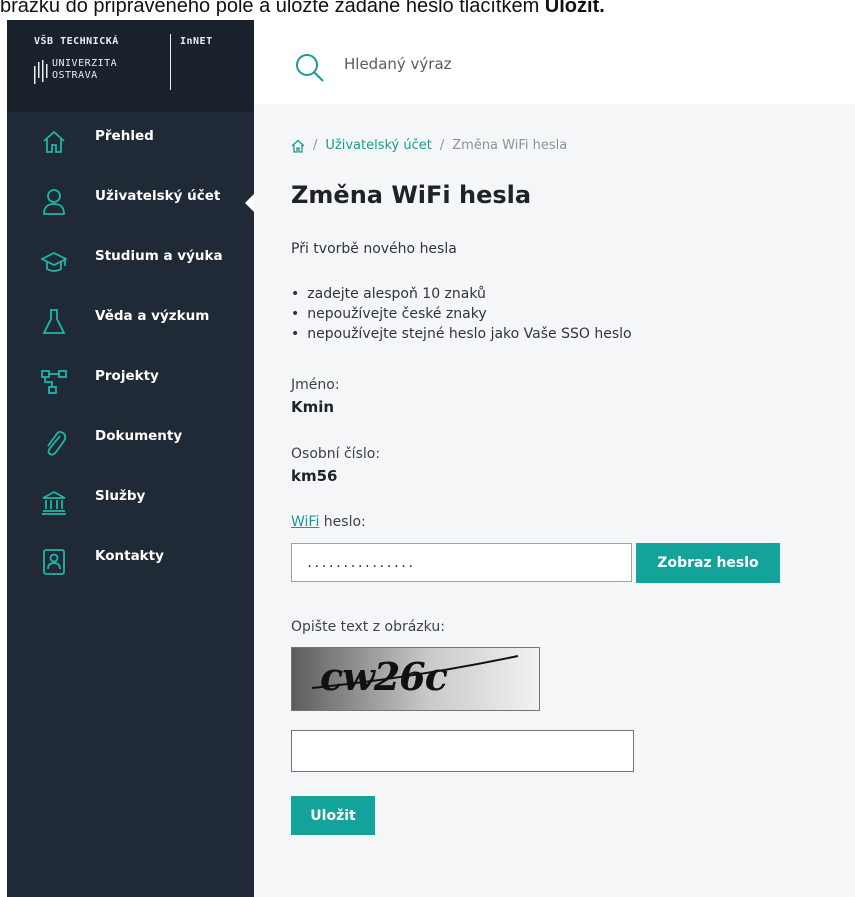 This screenshot has width=855, height=897. What do you see at coordinates (54, 562) in the screenshot?
I see `contact-card-icon` at bounding box center [54, 562].